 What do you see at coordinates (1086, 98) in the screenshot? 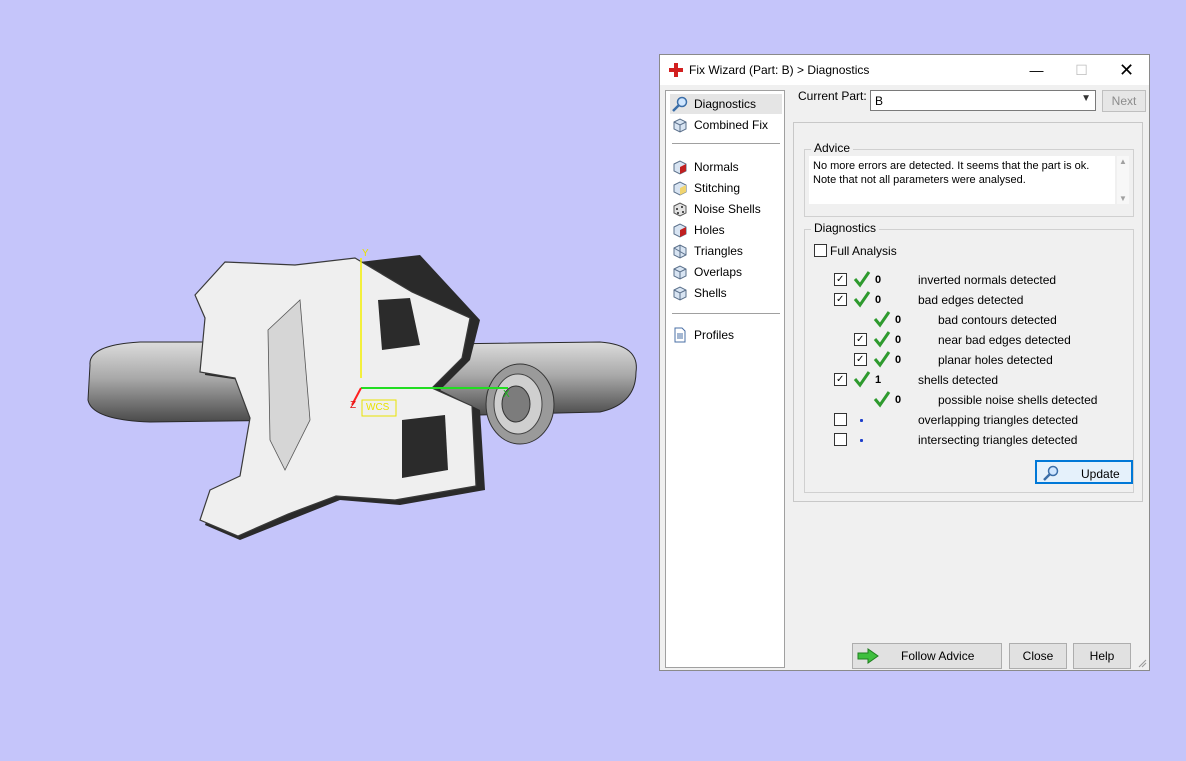
I see `chevron-down-icon: ▼` at bounding box center [1086, 98].